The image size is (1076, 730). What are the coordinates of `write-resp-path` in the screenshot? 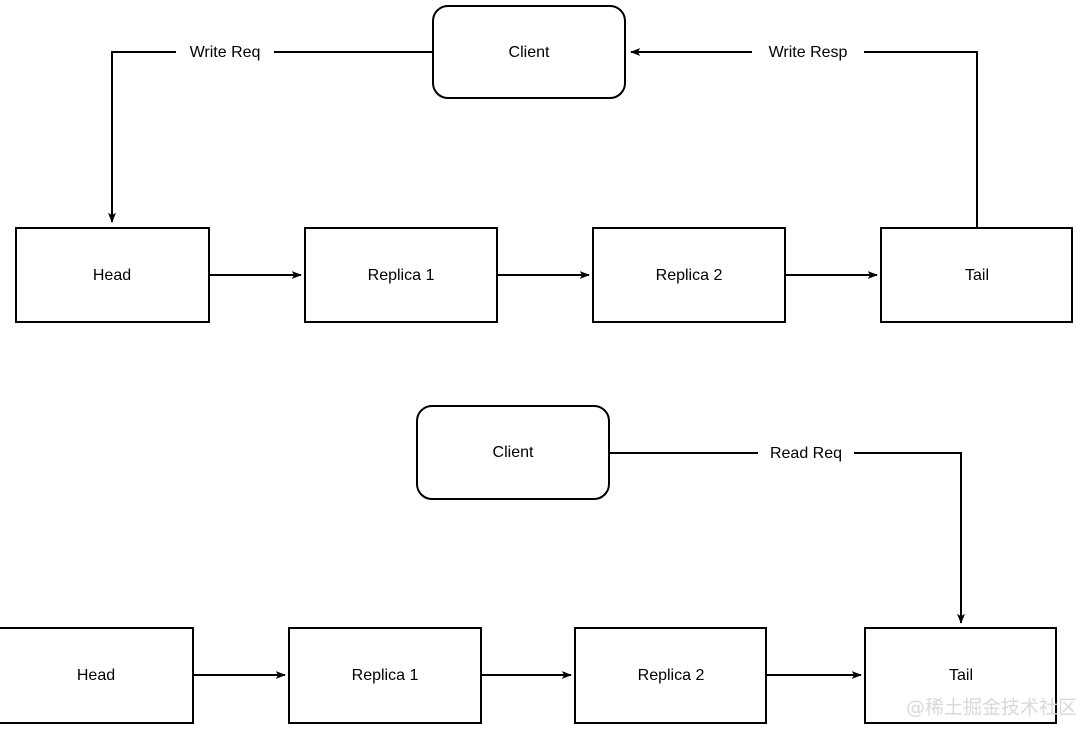 It's located at (804, 137).